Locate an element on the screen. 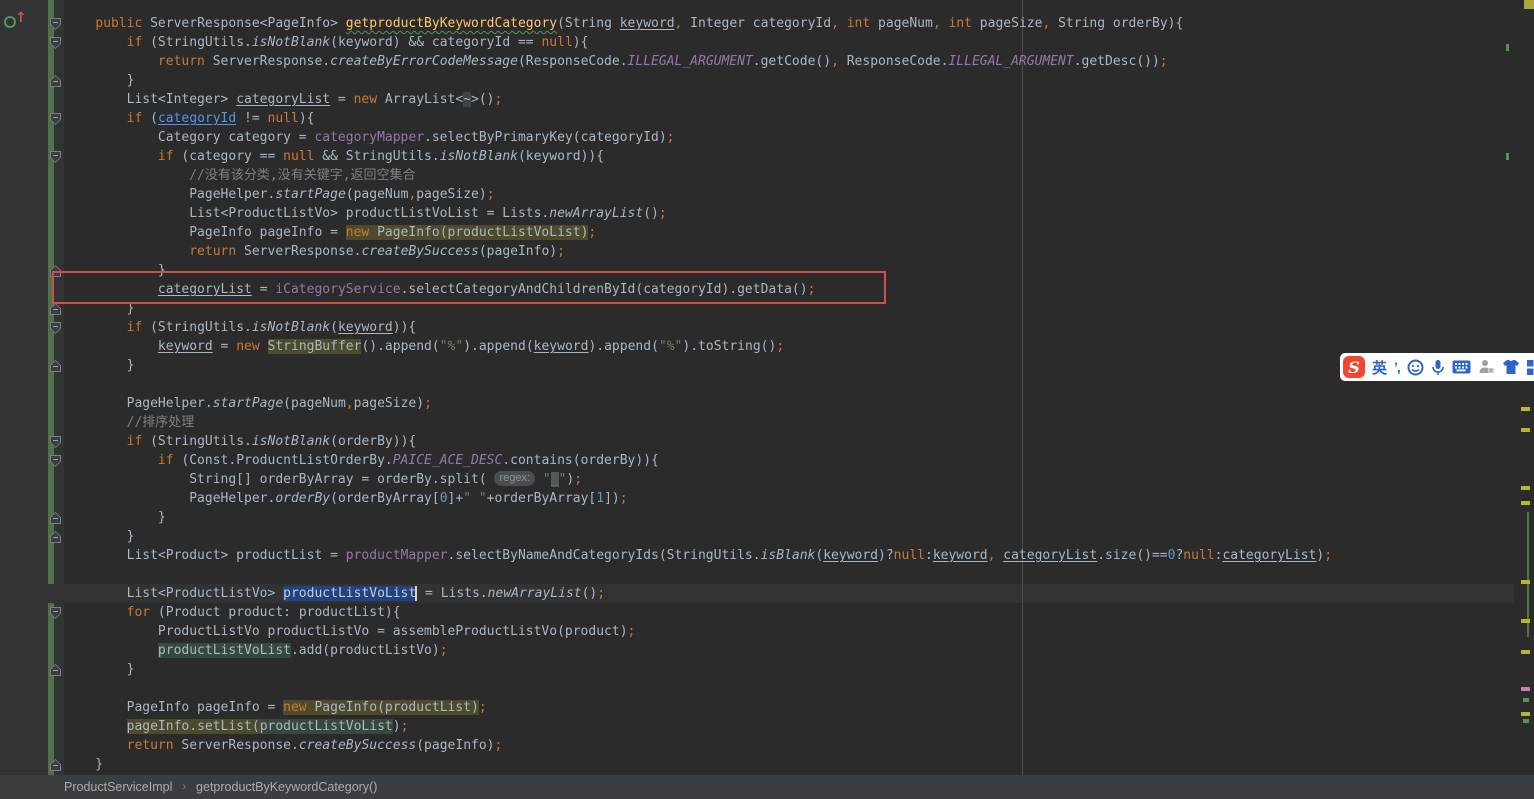 The height and width of the screenshot is (799, 1534). mic-icon is located at coordinates (1438, 367).